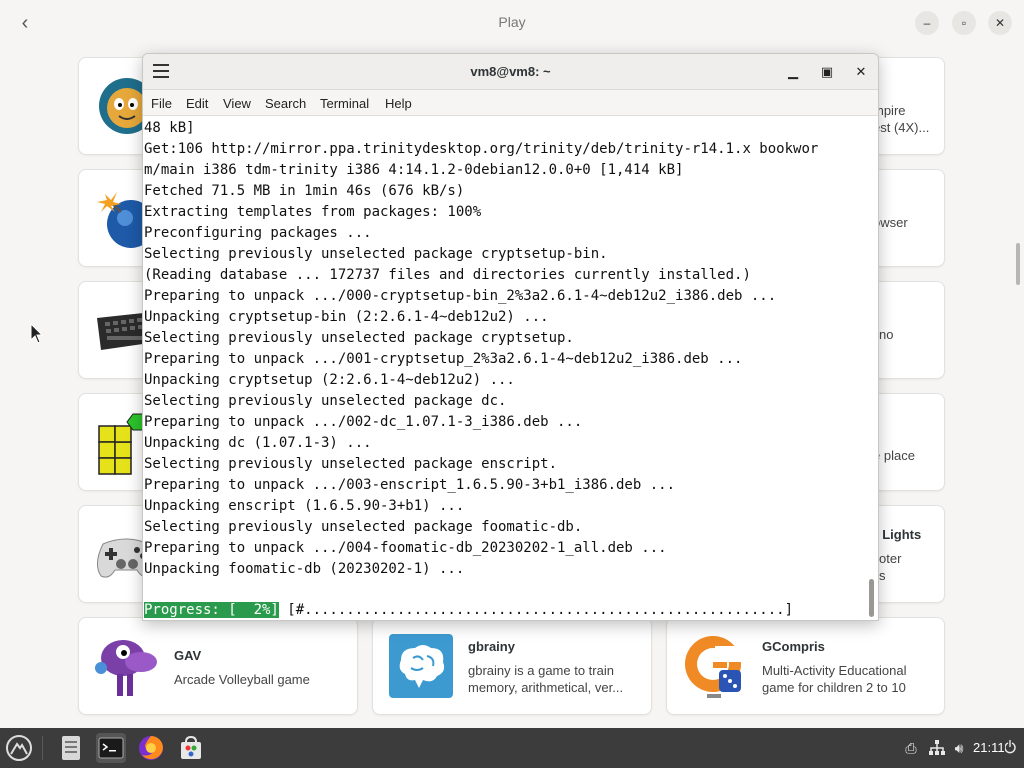 The width and height of the screenshot is (1024, 768). Describe the element at coordinates (151, 748) in the screenshot. I see `firefox-icon` at that location.